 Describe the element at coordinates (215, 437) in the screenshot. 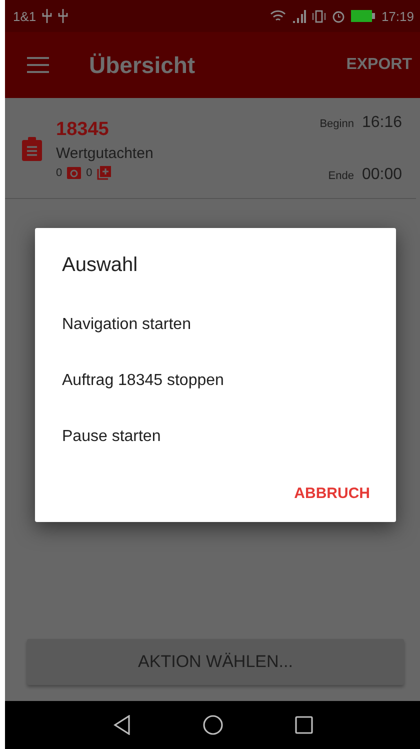

I see `dialog-option: Pause starten` at that location.